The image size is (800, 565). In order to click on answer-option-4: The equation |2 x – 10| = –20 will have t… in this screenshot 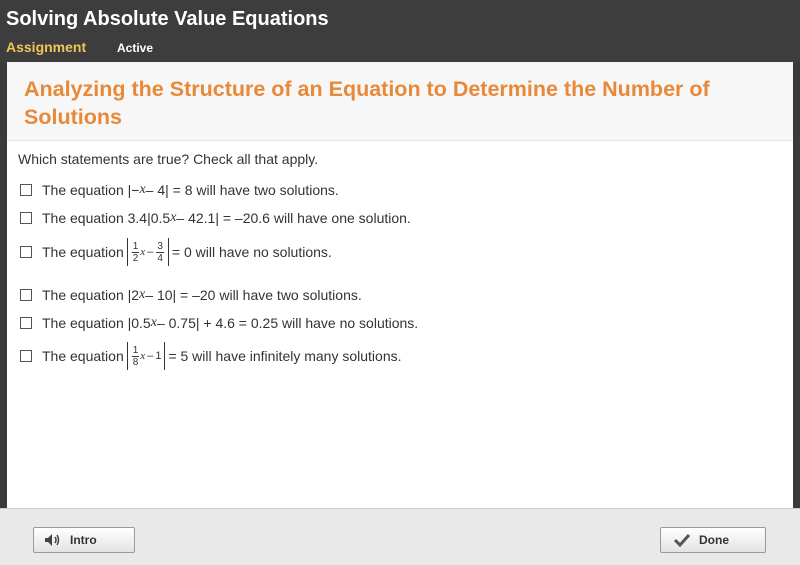, I will do `click(191, 295)`.